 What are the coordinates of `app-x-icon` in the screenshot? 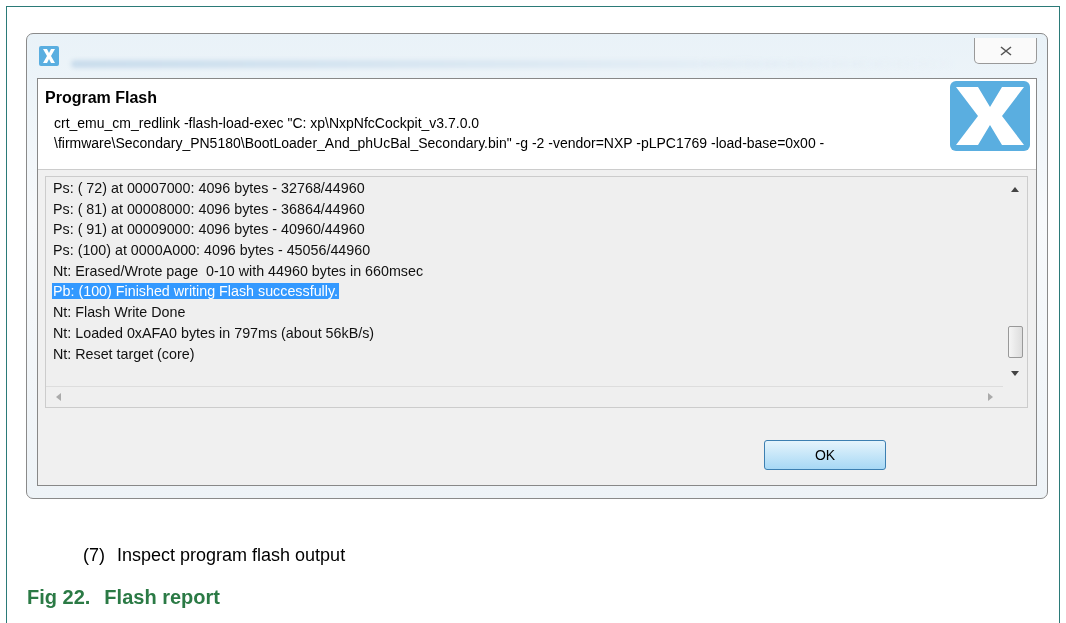 It's located at (49, 56).